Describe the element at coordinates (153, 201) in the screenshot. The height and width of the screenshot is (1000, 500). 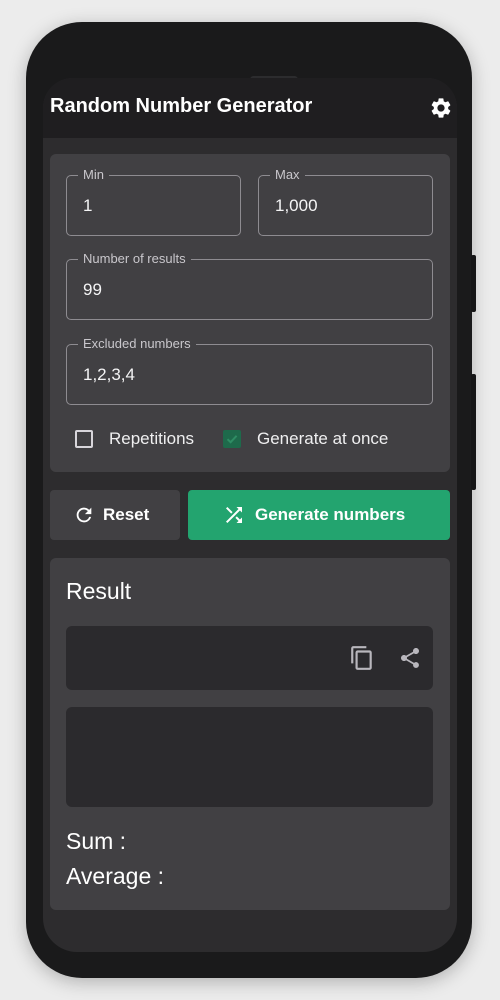
I see `min-field: Min 1` at that location.